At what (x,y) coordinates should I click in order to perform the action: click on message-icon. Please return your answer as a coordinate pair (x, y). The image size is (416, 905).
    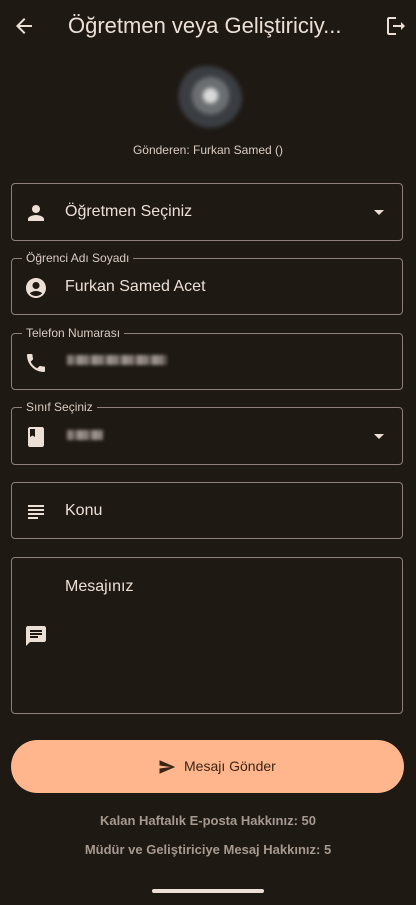
    Looking at the image, I should click on (36, 636).